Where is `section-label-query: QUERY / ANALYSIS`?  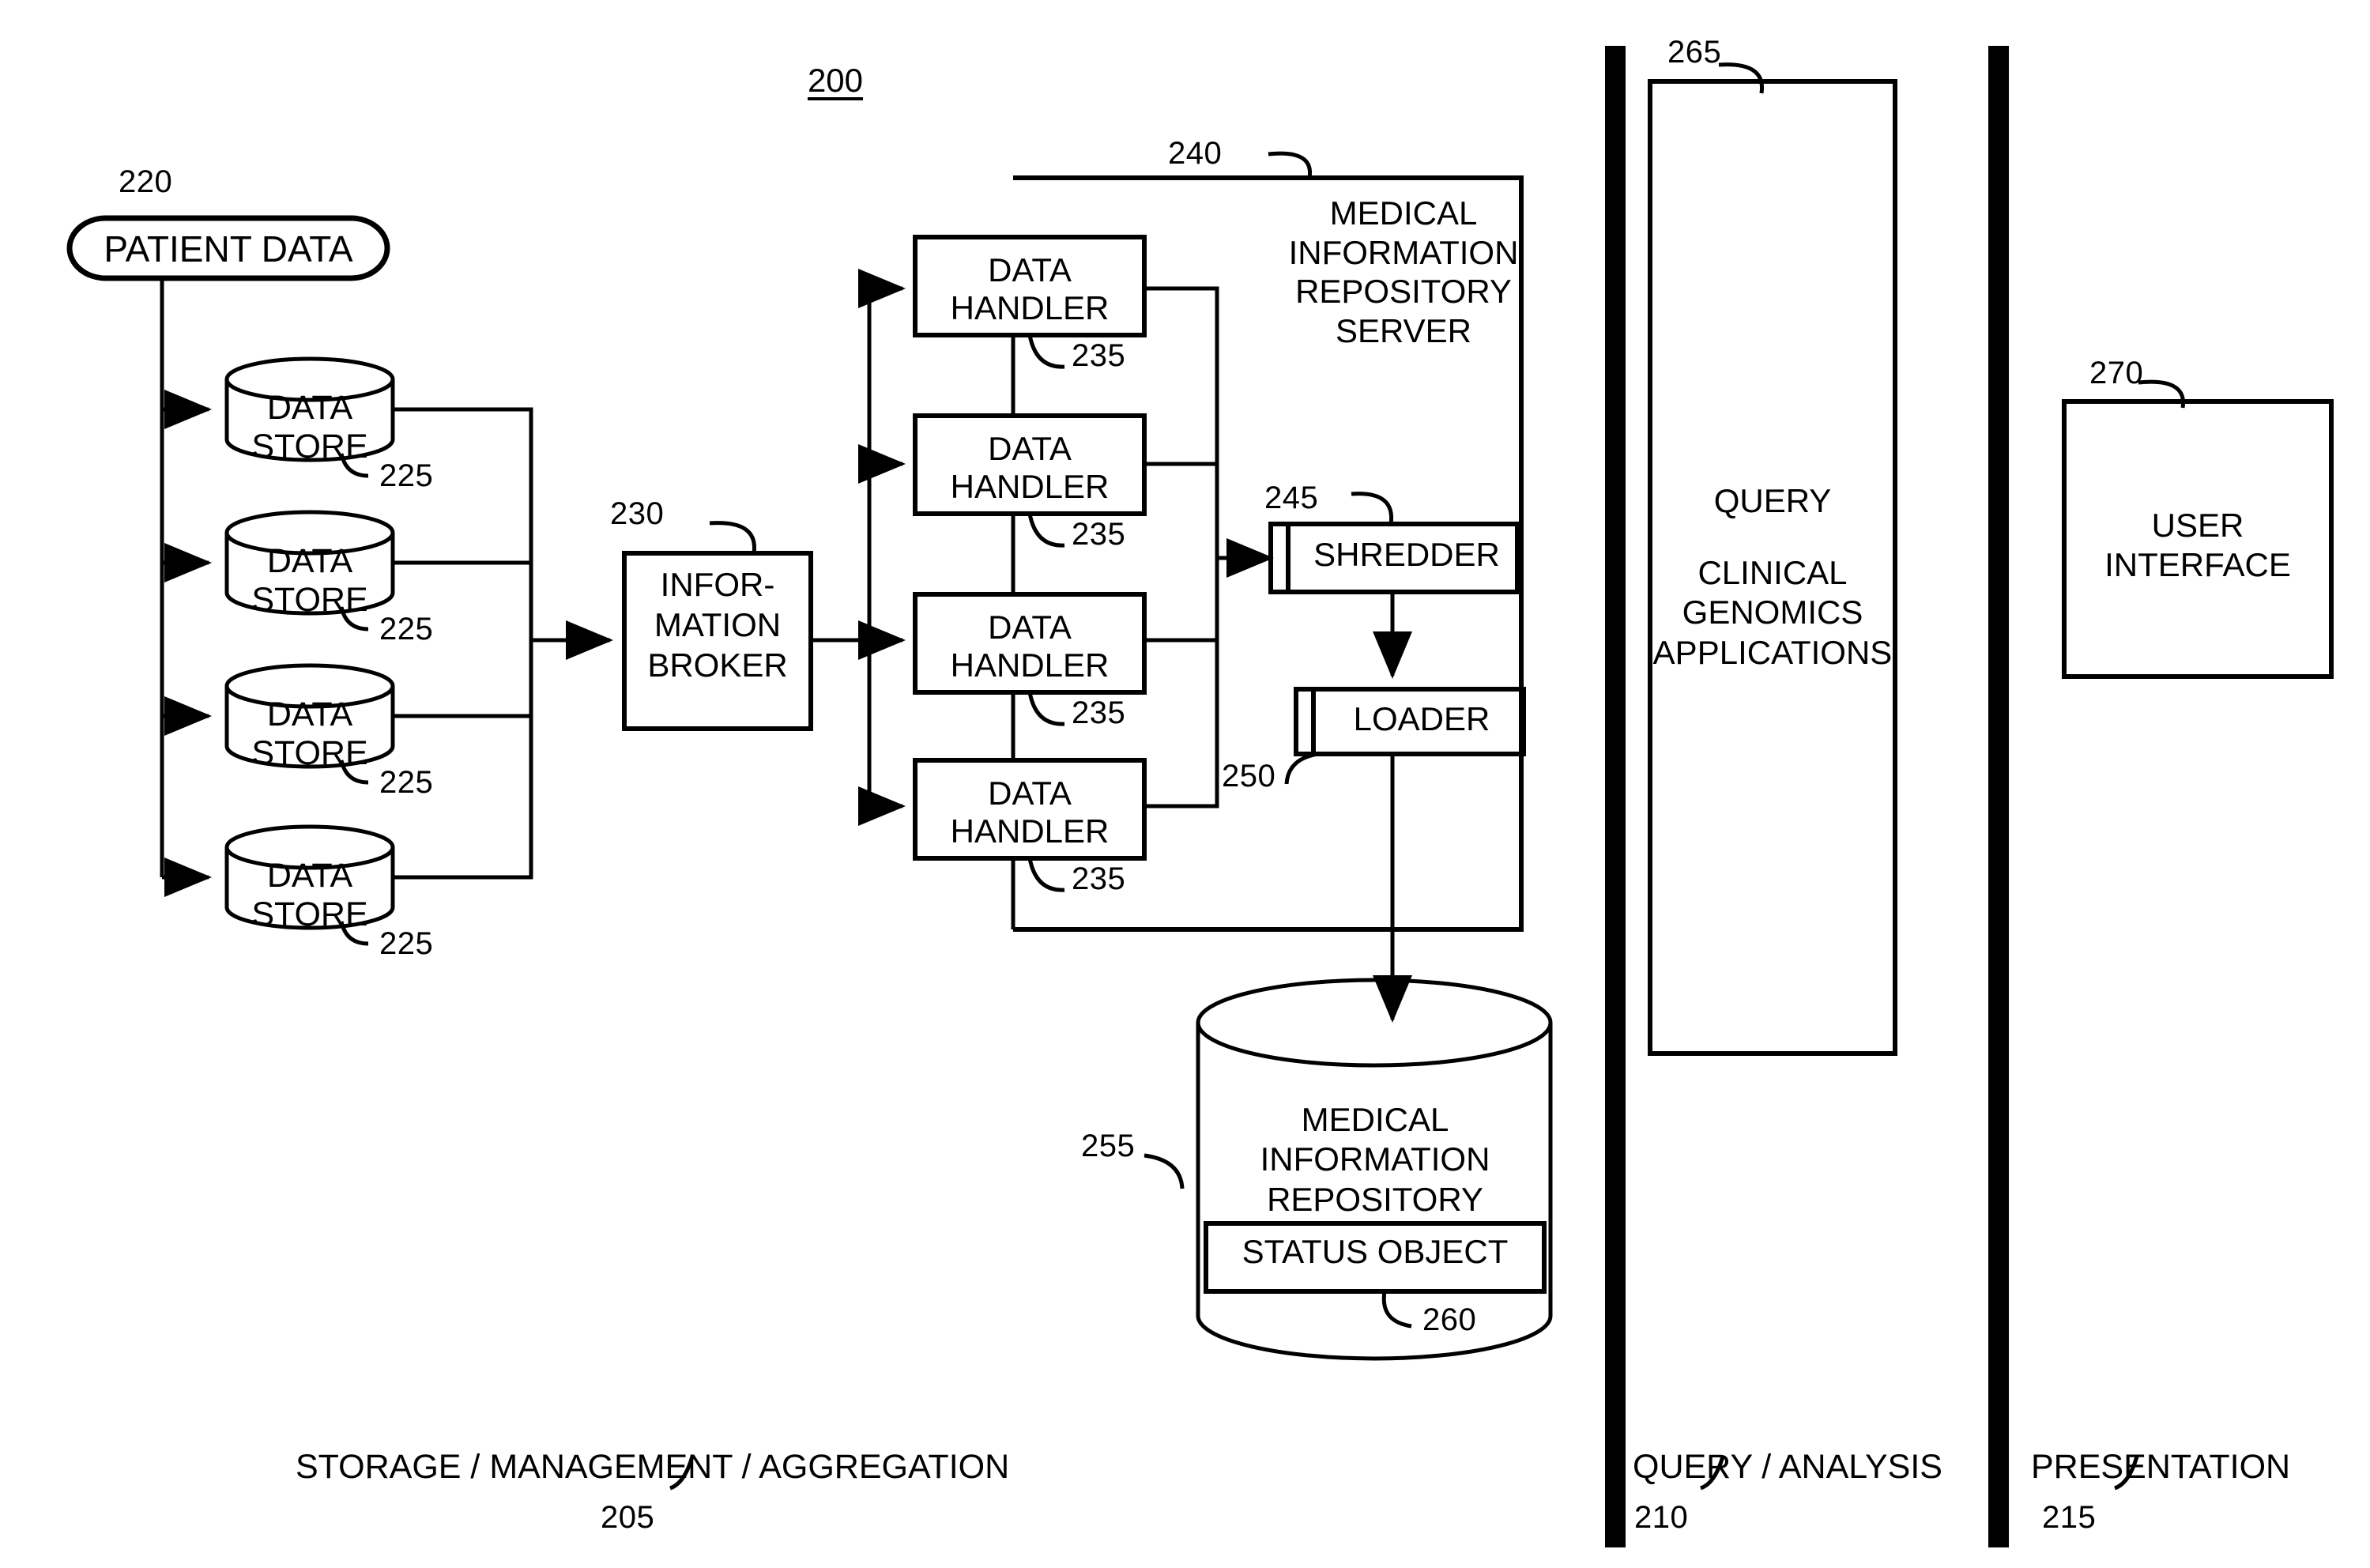
section-label-query: QUERY / ANALYSIS is located at coordinates (1787, 1467).